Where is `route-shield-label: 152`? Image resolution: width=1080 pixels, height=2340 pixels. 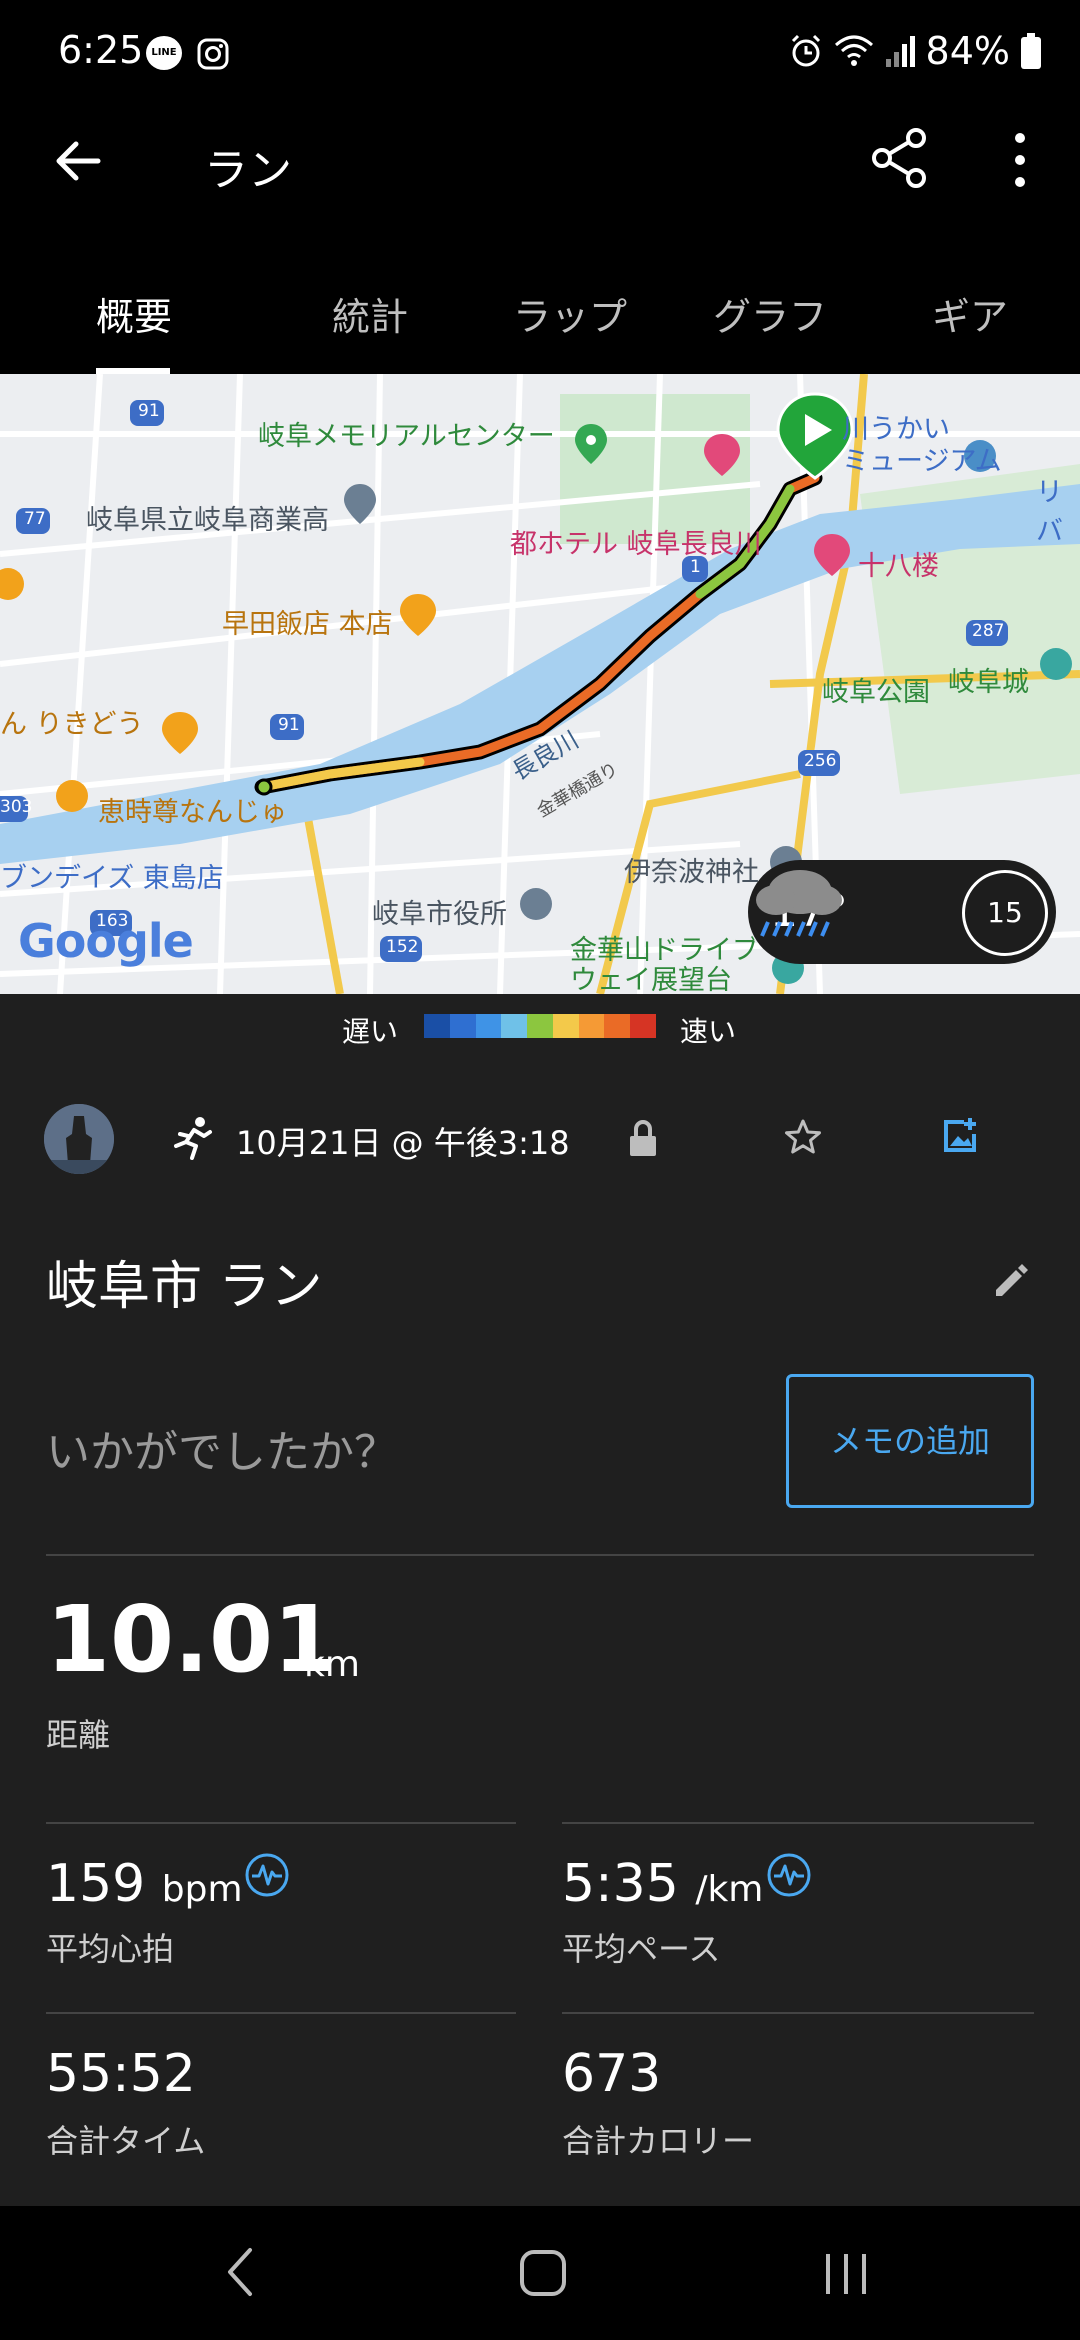 route-shield-label: 152 is located at coordinates (402, 947).